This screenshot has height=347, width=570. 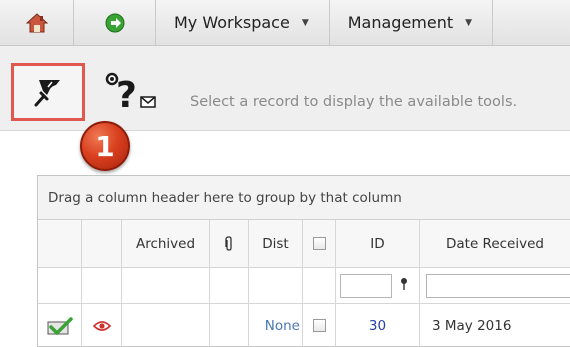 I want to click on table-row: None 30 3 May 2016, so click(x=304, y=325).